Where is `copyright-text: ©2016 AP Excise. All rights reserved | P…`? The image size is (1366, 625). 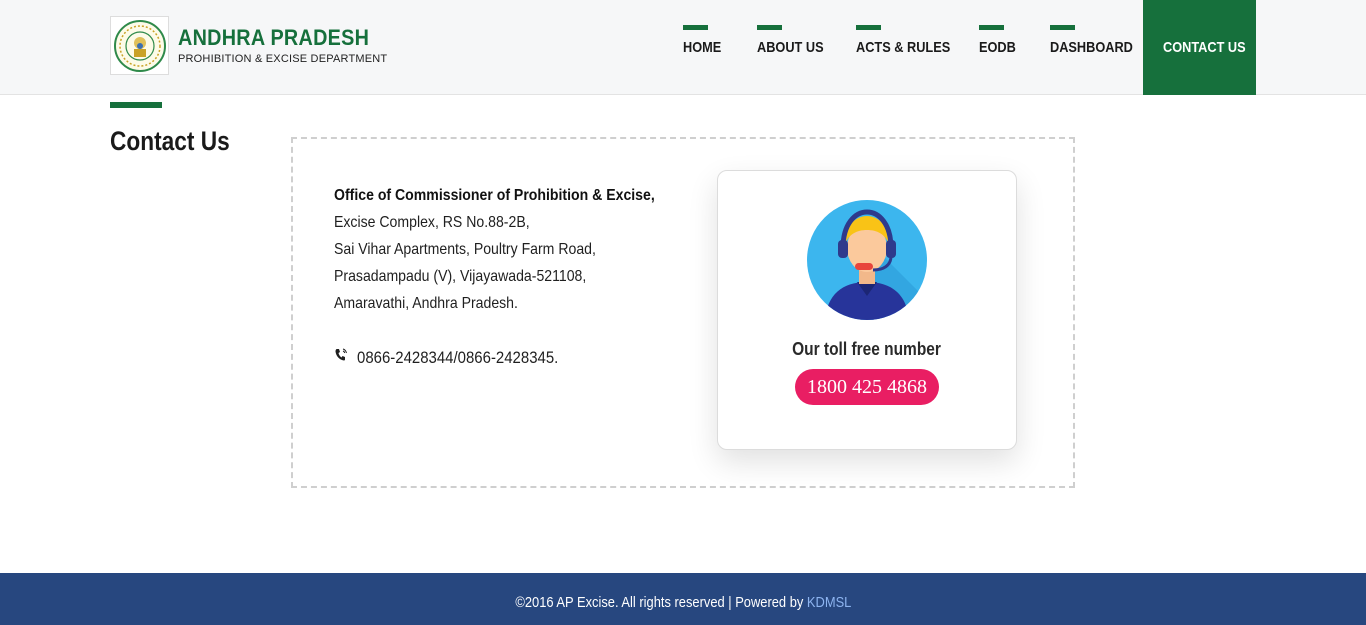 copyright-text: ©2016 AP Excise. All rights reserved | P… is located at coordinates (658, 602).